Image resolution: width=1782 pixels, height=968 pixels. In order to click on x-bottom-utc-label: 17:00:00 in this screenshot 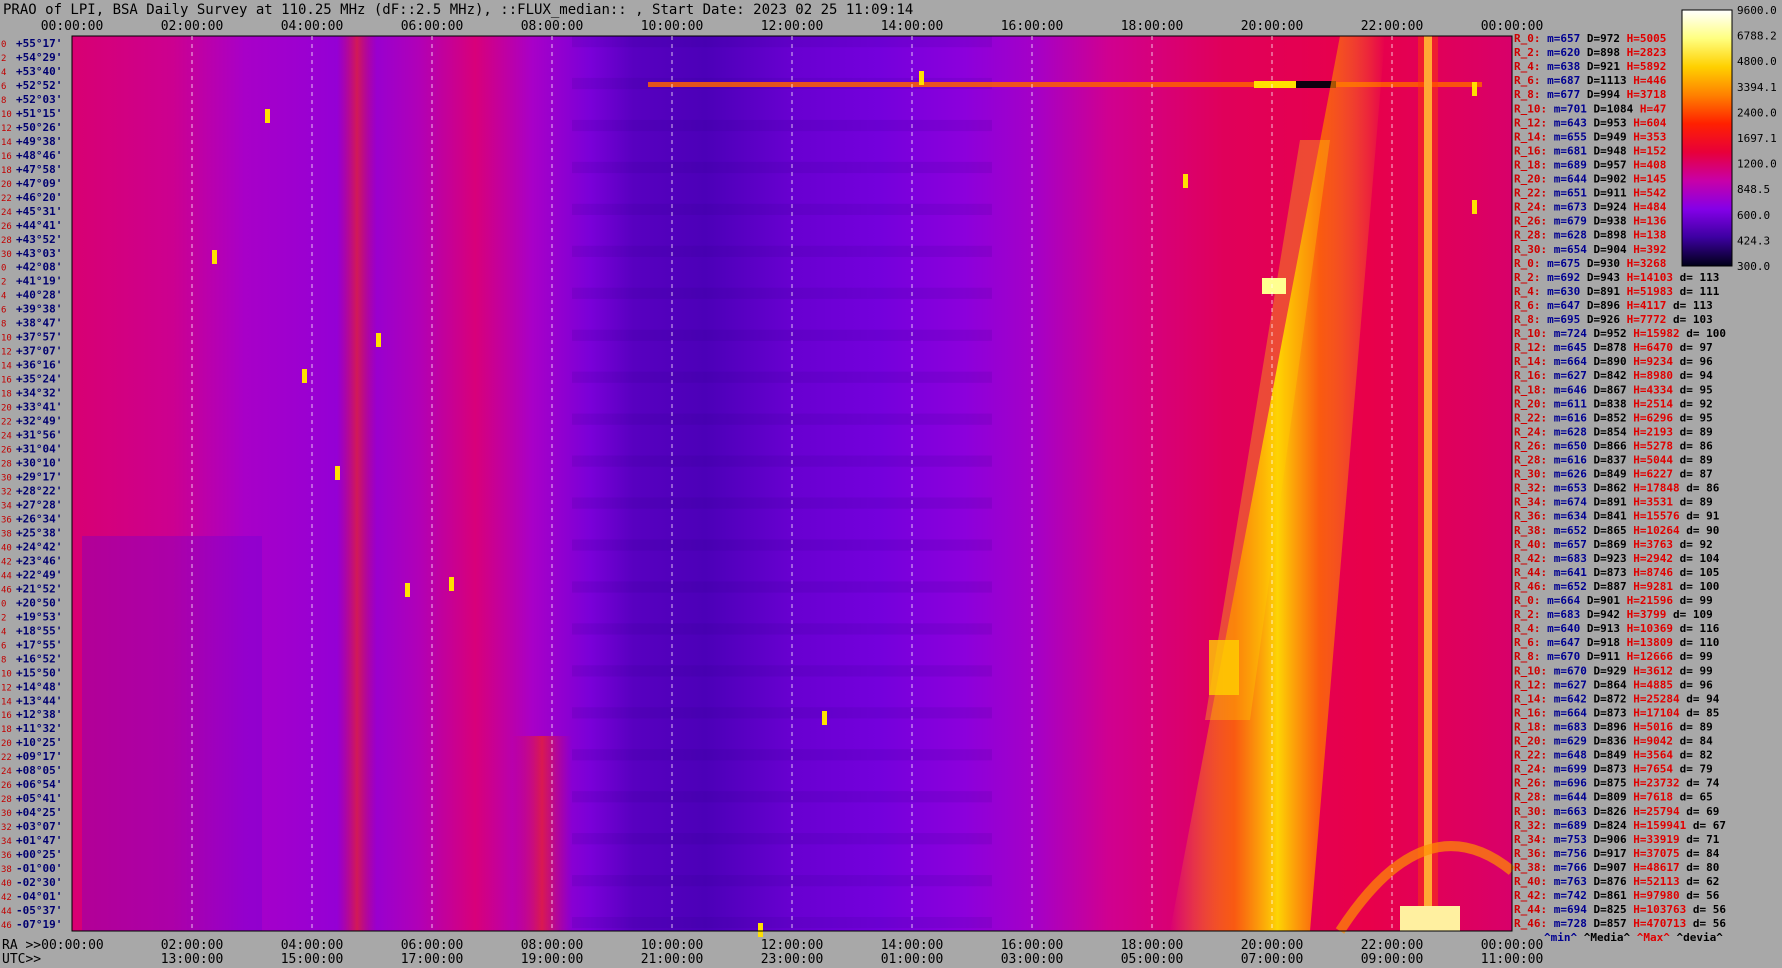, I will do `click(432, 959)`.